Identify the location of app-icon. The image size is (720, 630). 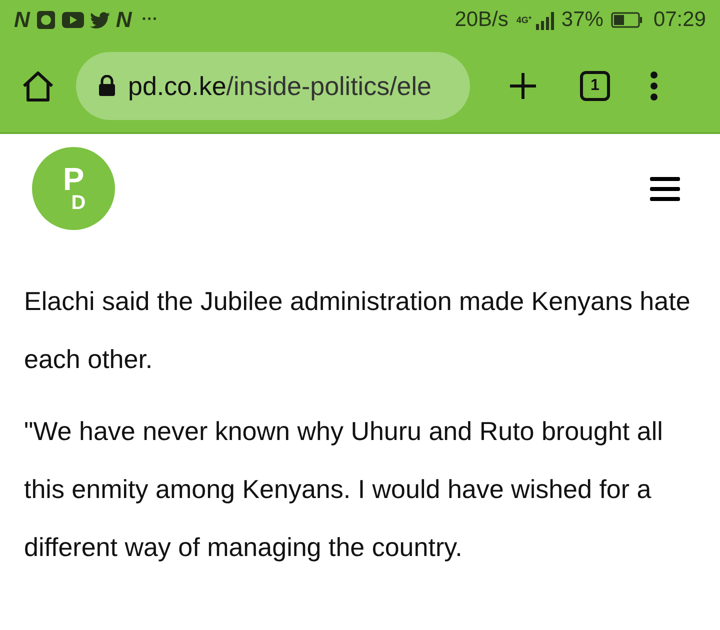
(46, 20).